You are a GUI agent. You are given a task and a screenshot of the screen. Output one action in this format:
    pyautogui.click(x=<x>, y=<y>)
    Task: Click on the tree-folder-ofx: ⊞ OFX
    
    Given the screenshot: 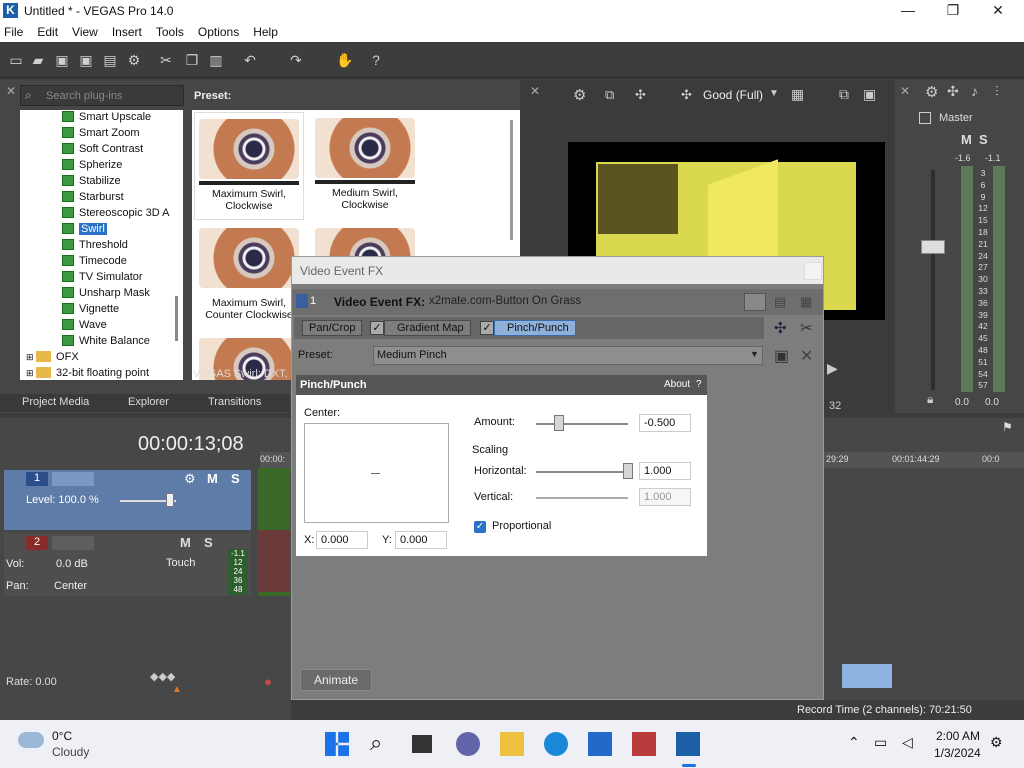 What is the action you would take?
    pyautogui.click(x=52, y=359)
    